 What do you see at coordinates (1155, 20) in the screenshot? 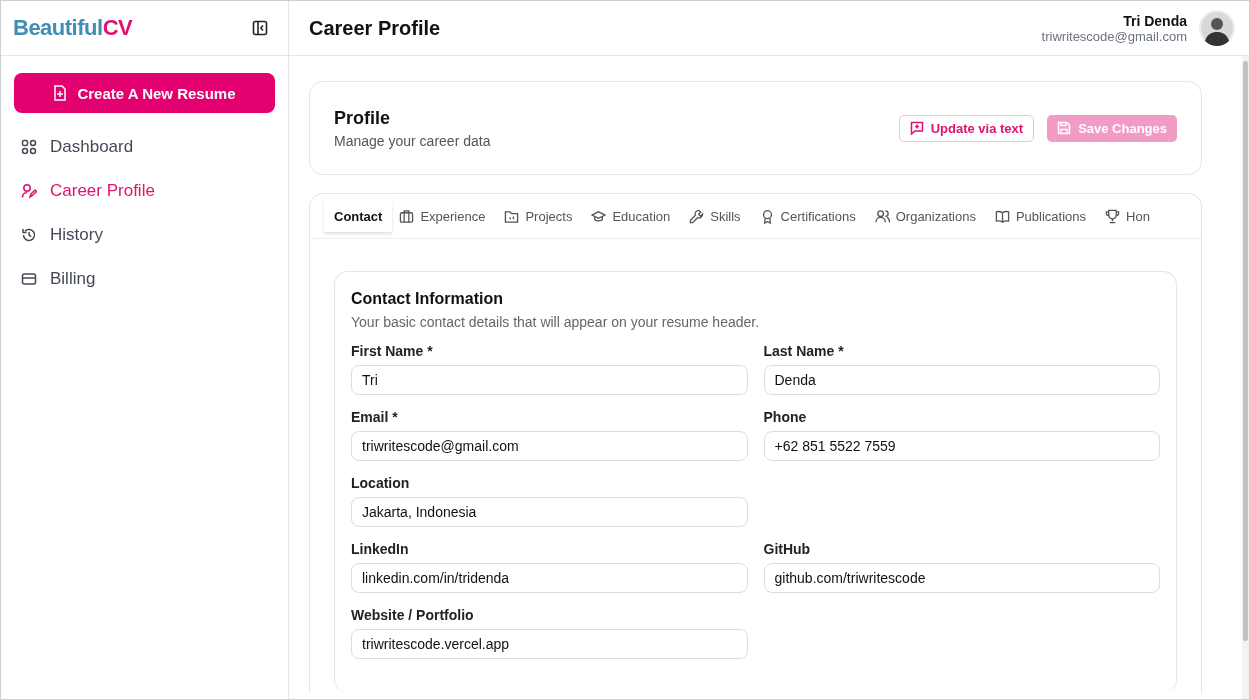
I see `user-name: Tri Denda` at bounding box center [1155, 20].